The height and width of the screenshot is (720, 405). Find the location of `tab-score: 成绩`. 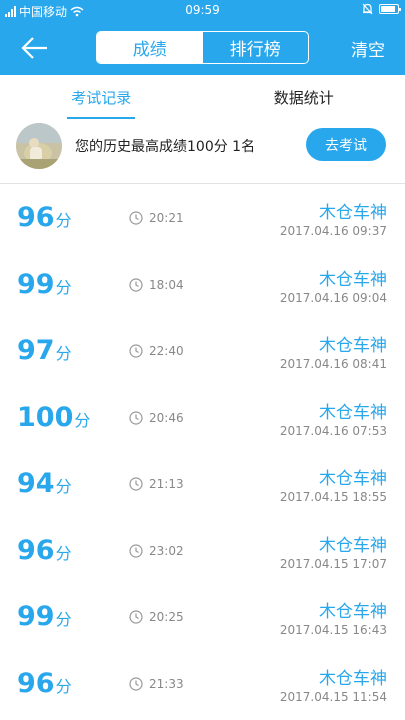

tab-score: 成绩 is located at coordinates (150, 47).